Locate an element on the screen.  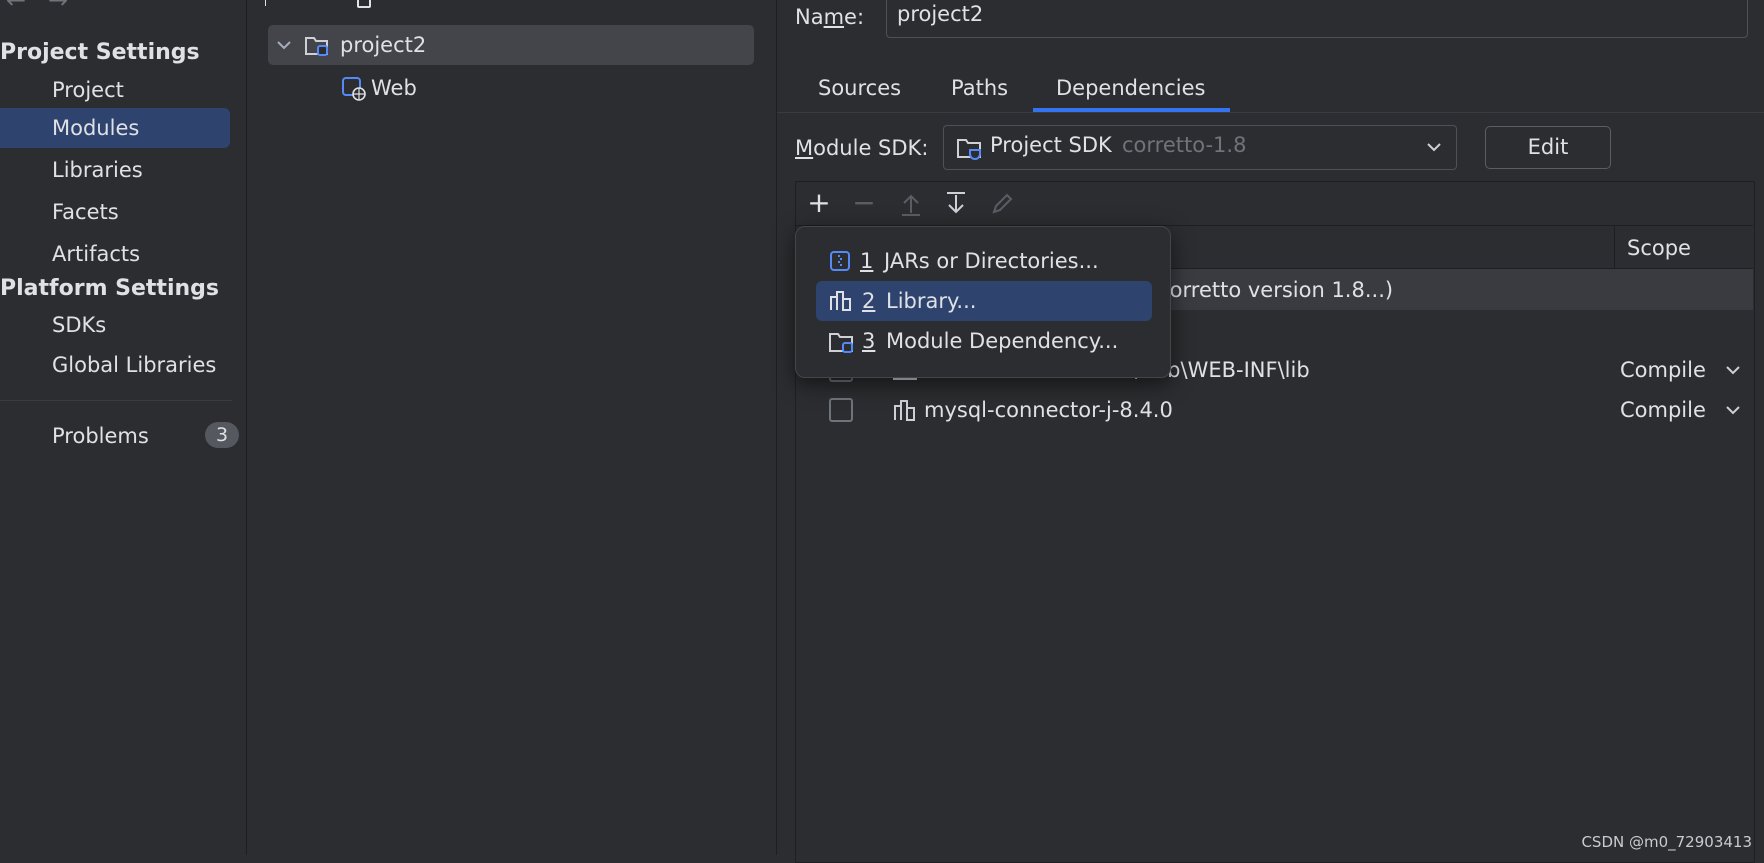
remove-icon: − is located at coordinates (864, 203).